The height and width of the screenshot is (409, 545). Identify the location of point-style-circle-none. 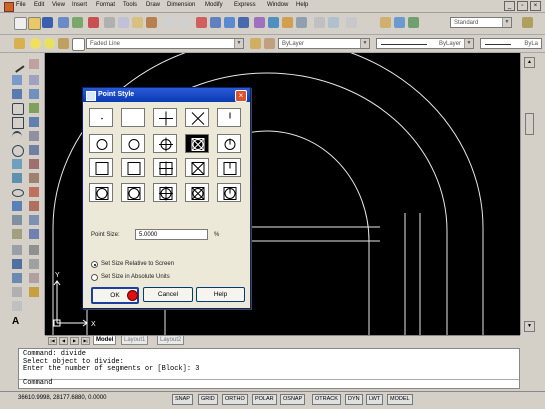
(133, 143).